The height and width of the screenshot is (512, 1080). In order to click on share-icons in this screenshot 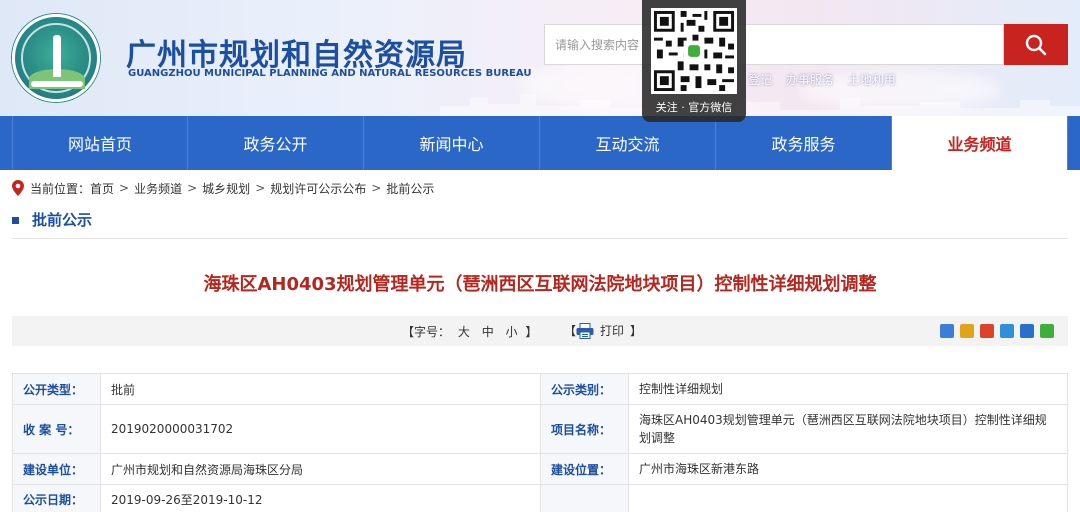, I will do `click(1000, 331)`.